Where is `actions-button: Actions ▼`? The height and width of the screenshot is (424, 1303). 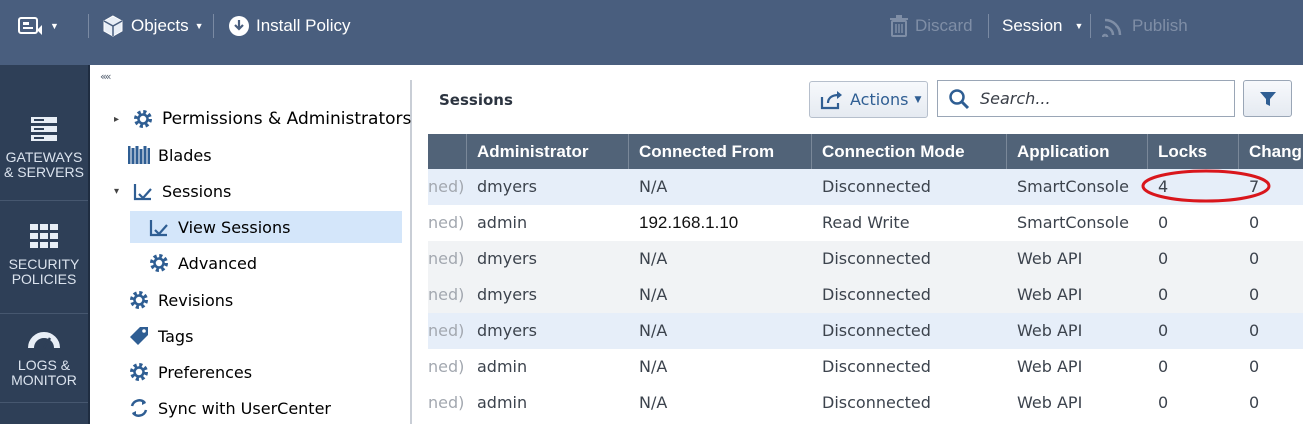
actions-button: Actions ▼ is located at coordinates (868, 99).